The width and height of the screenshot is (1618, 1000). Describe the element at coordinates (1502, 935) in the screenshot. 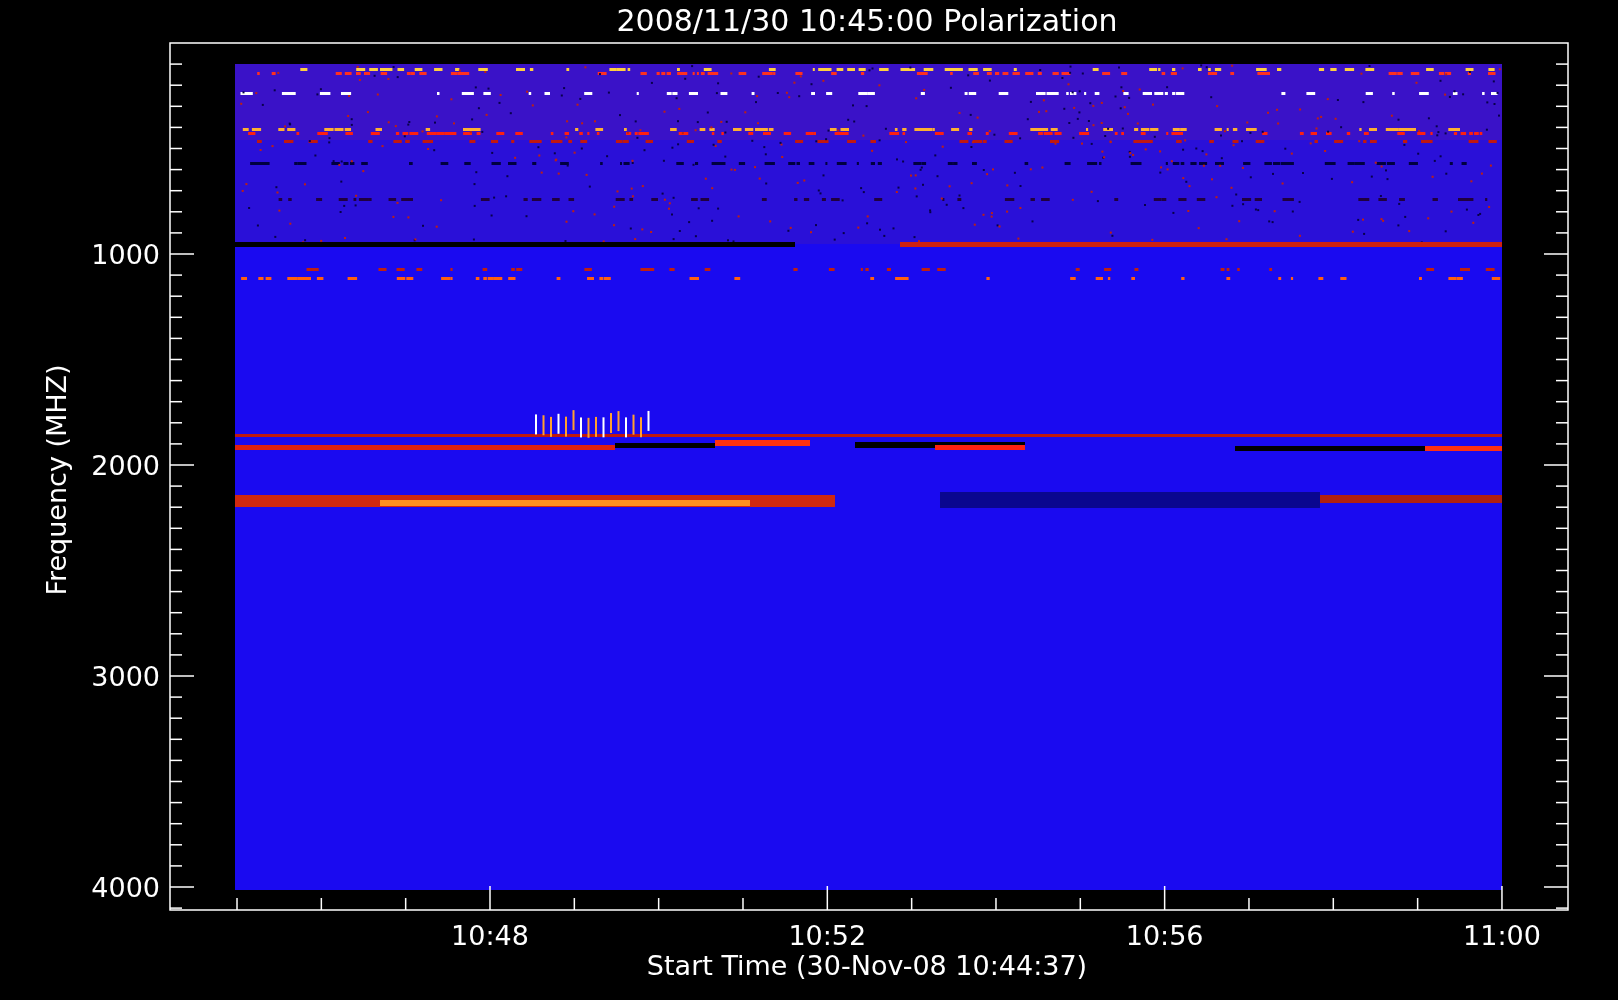

I see `x-tick-label: 11:00` at that location.